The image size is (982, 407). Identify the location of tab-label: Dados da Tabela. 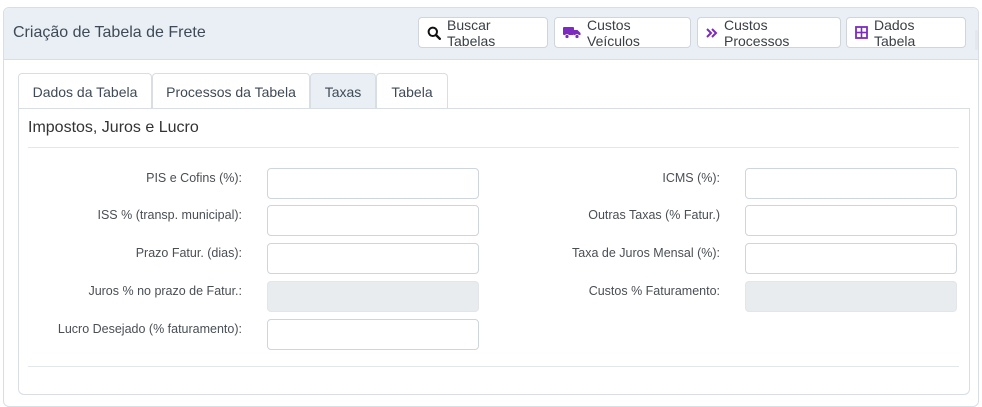
(85, 91).